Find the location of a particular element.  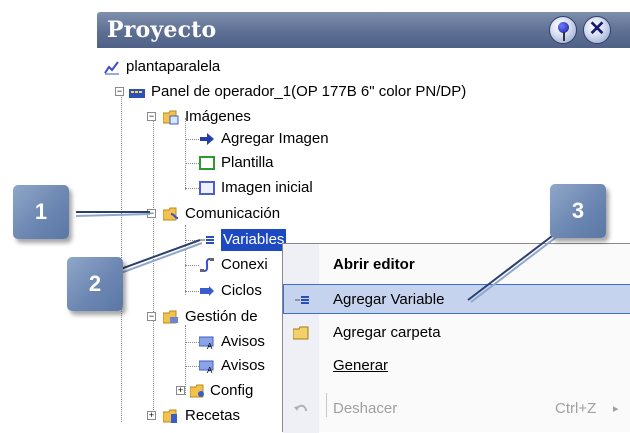

callout-3: 3 is located at coordinates (578, 211).